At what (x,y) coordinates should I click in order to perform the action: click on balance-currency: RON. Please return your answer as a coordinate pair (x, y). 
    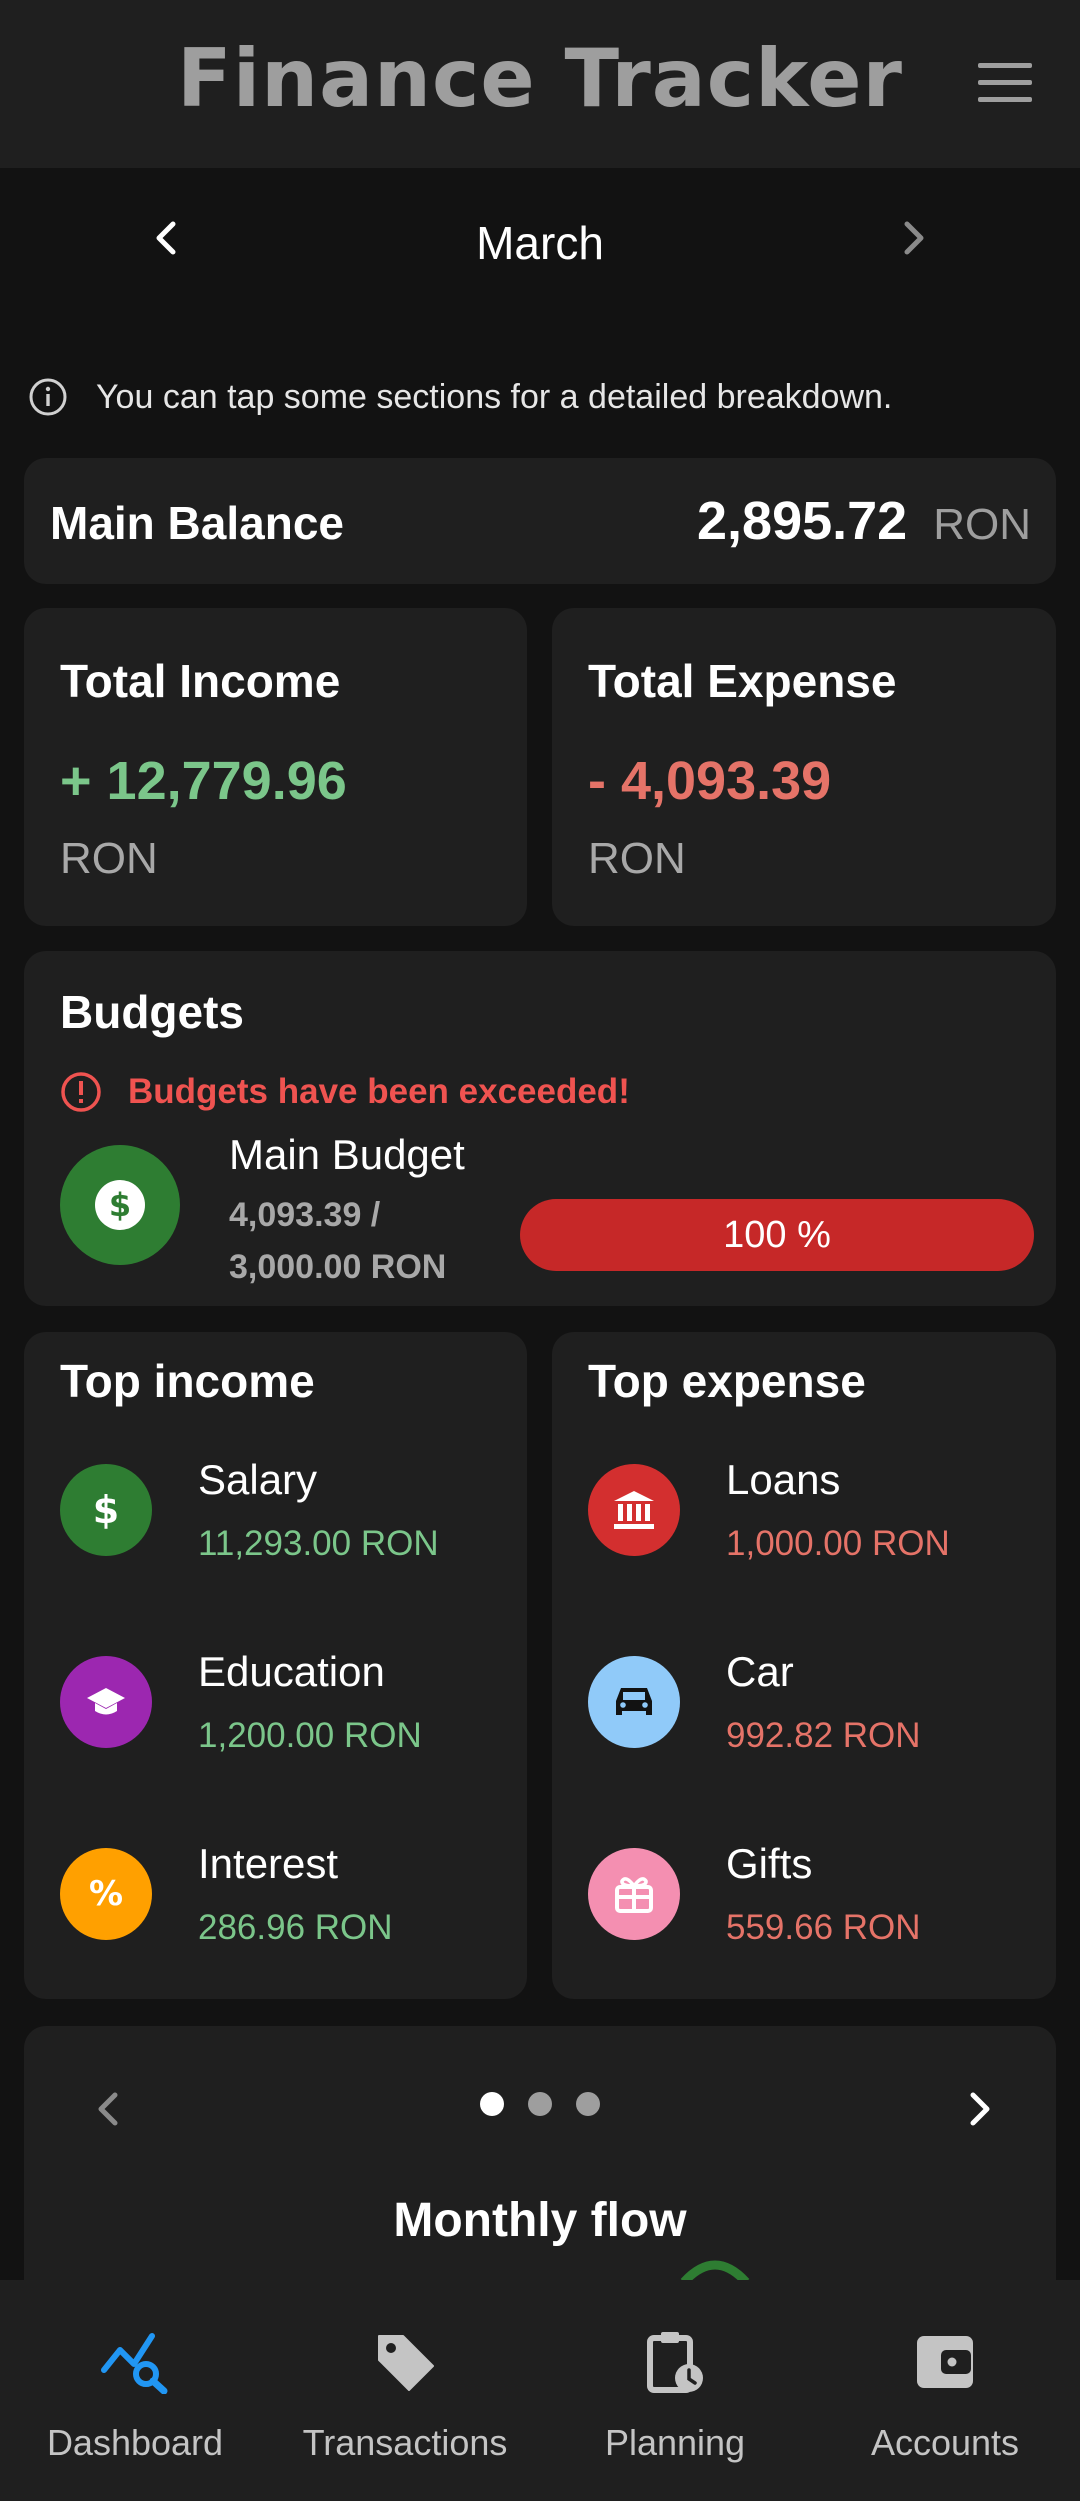
    Looking at the image, I should click on (982, 524).